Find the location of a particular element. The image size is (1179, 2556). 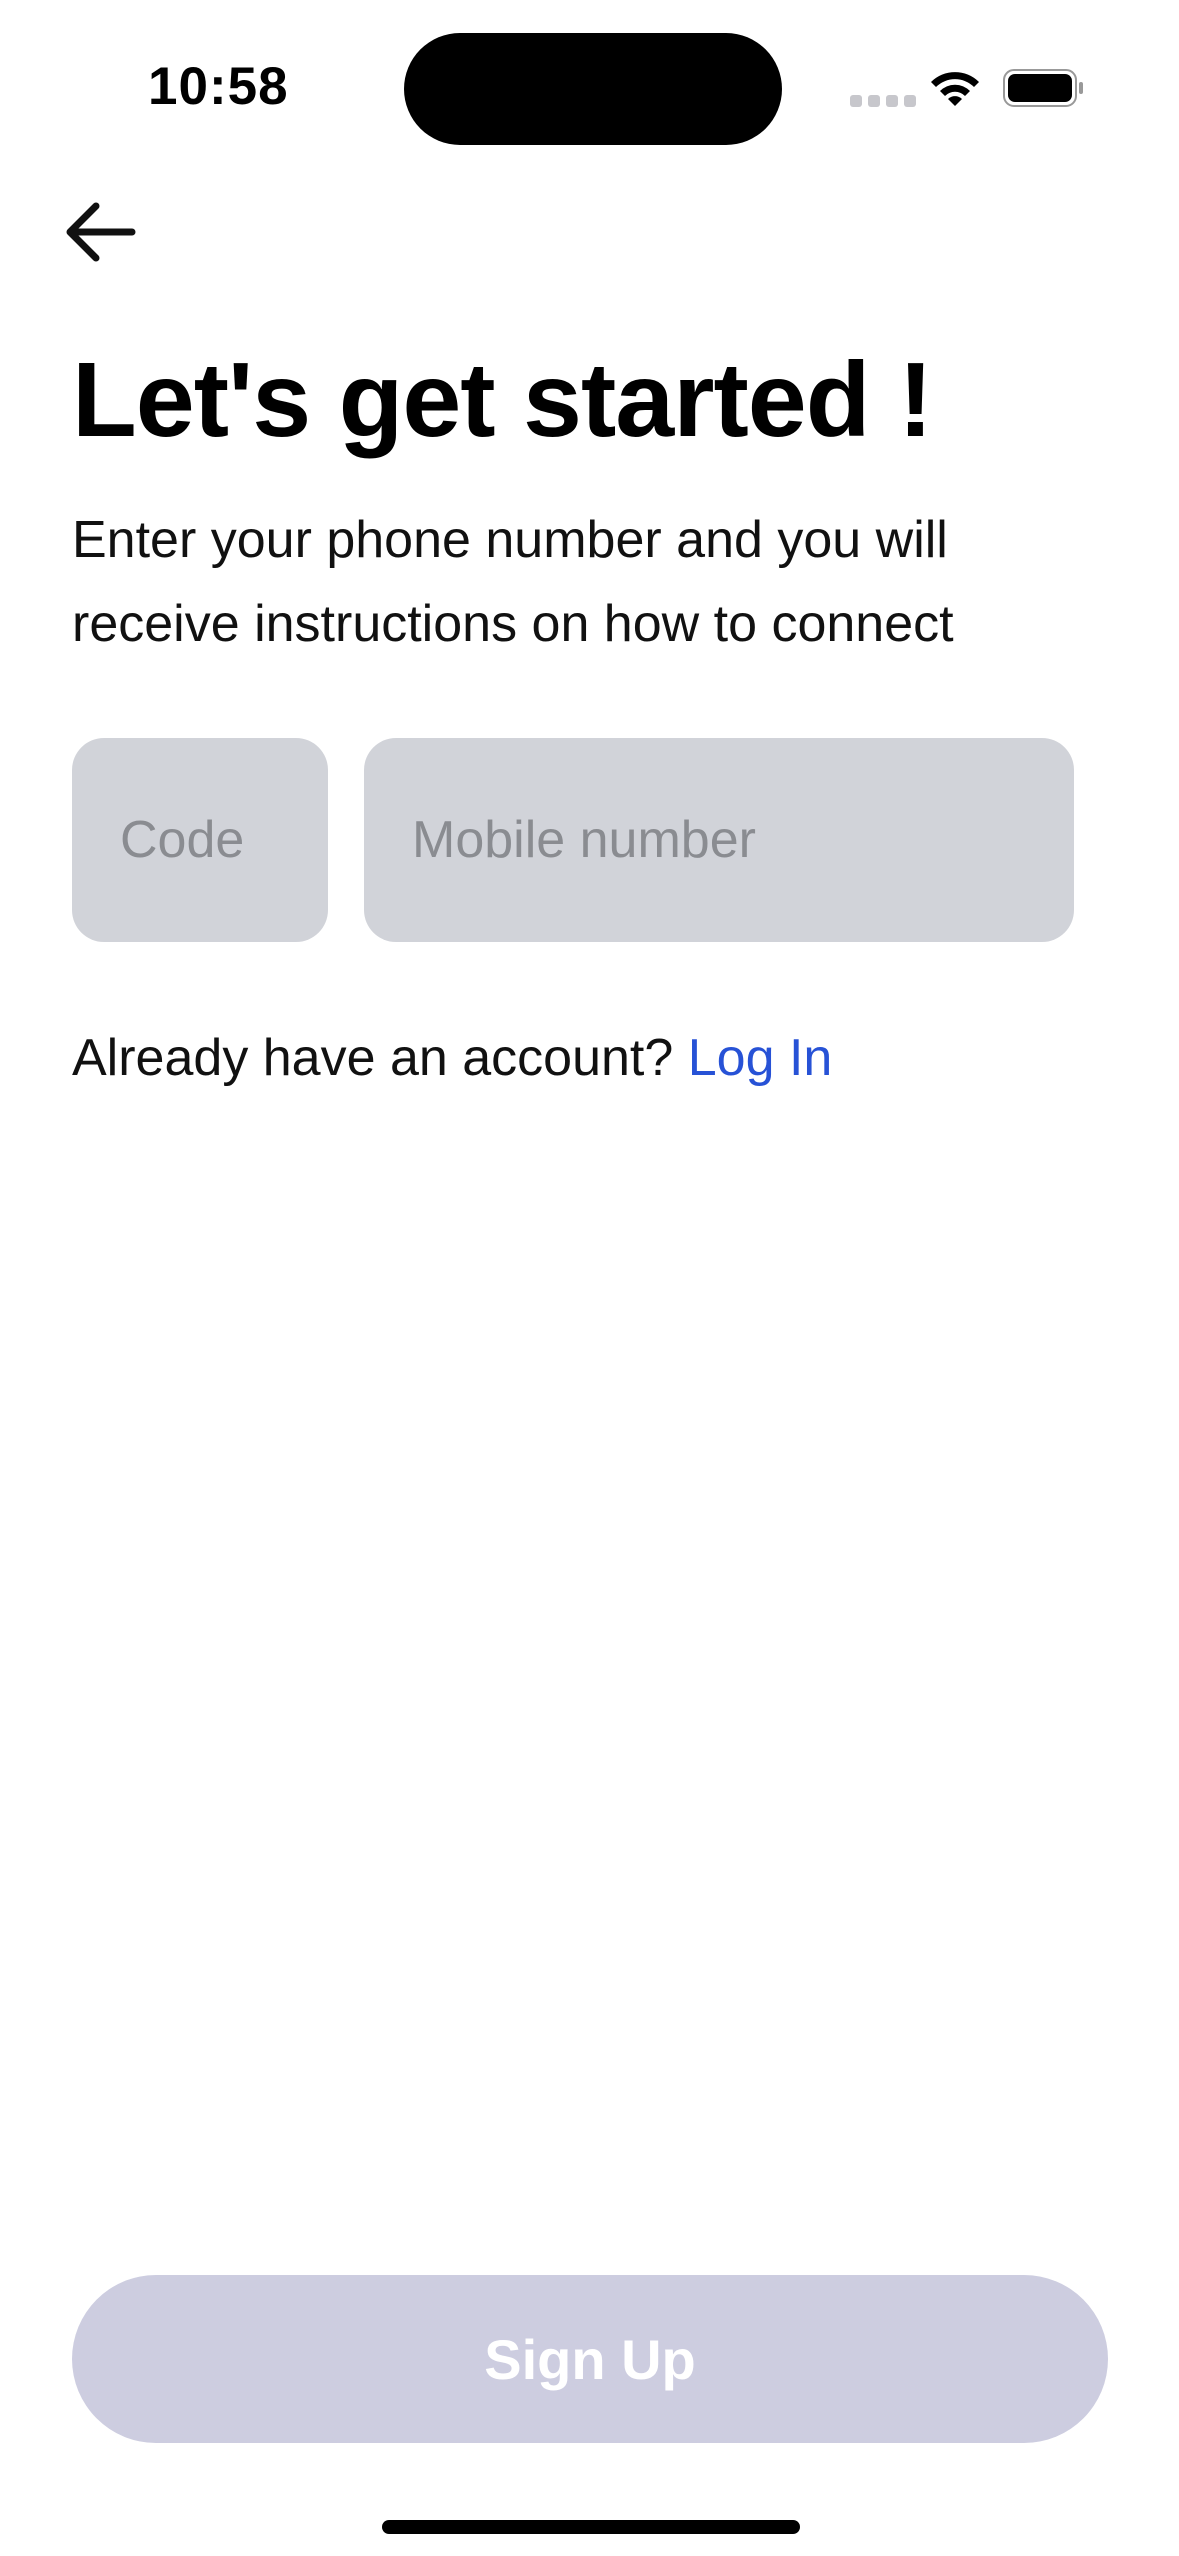

battery-icon is located at coordinates (1043, 88).